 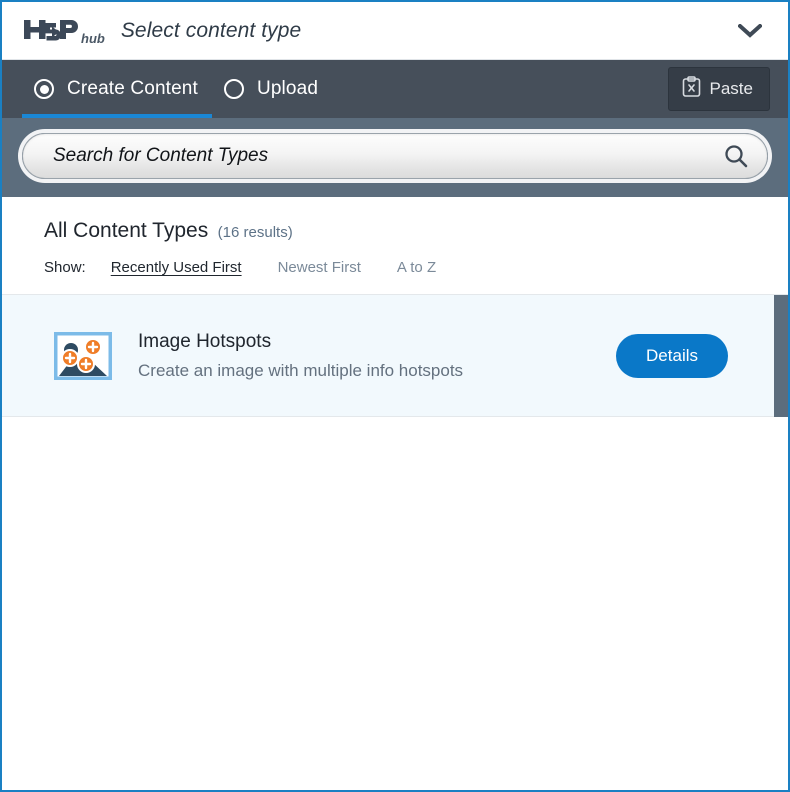 What do you see at coordinates (132, 88) in the screenshot?
I see `tab-create-content-label: Create Content` at bounding box center [132, 88].